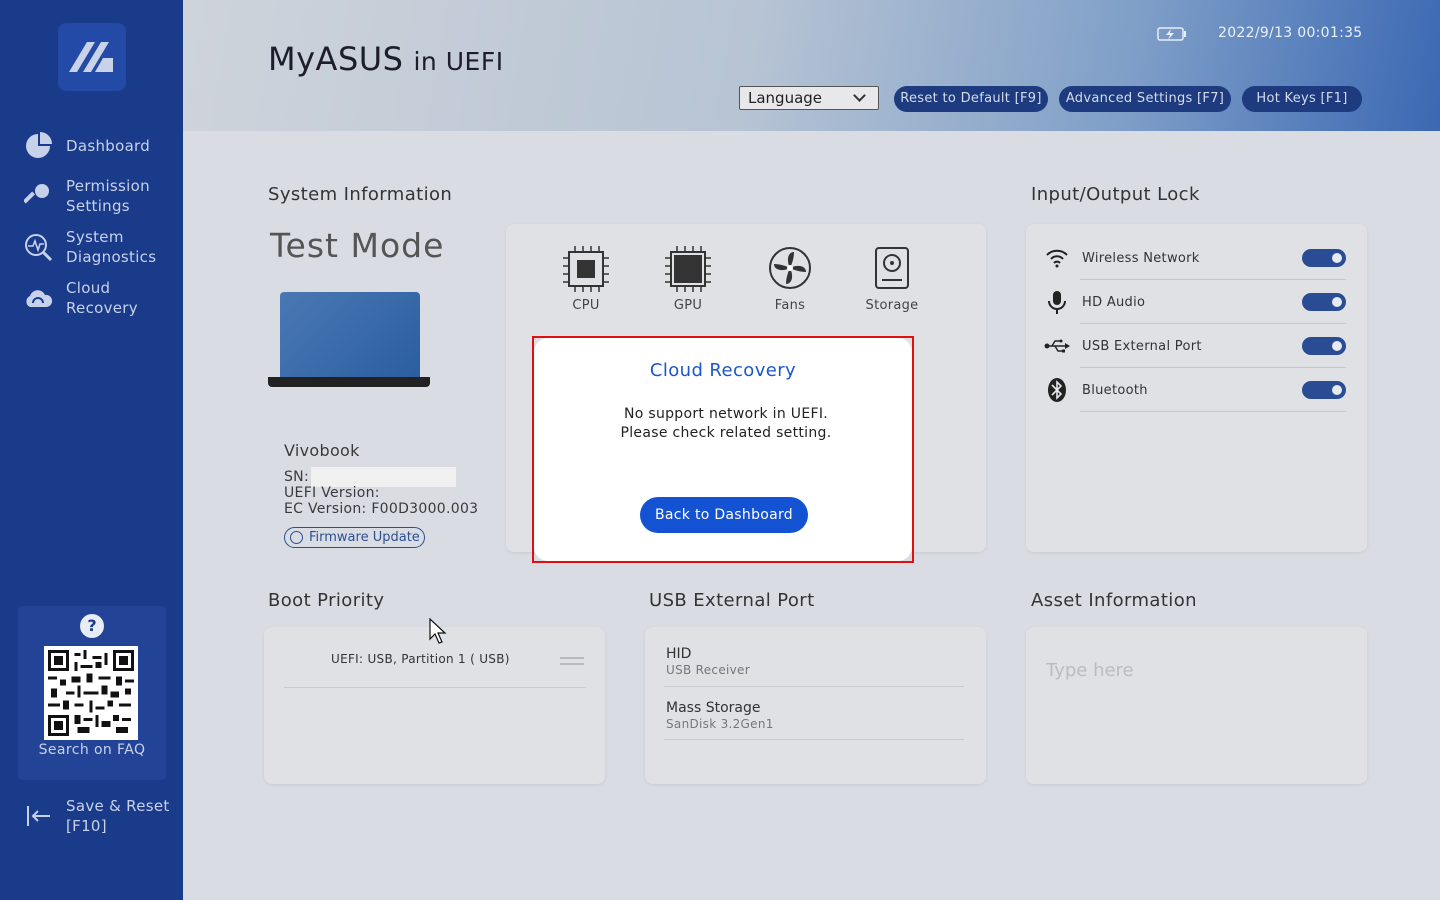 This screenshot has height=900, width=1440. Describe the element at coordinates (326, 600) in the screenshot. I see `boot-priority-title: Boot Priority` at that location.